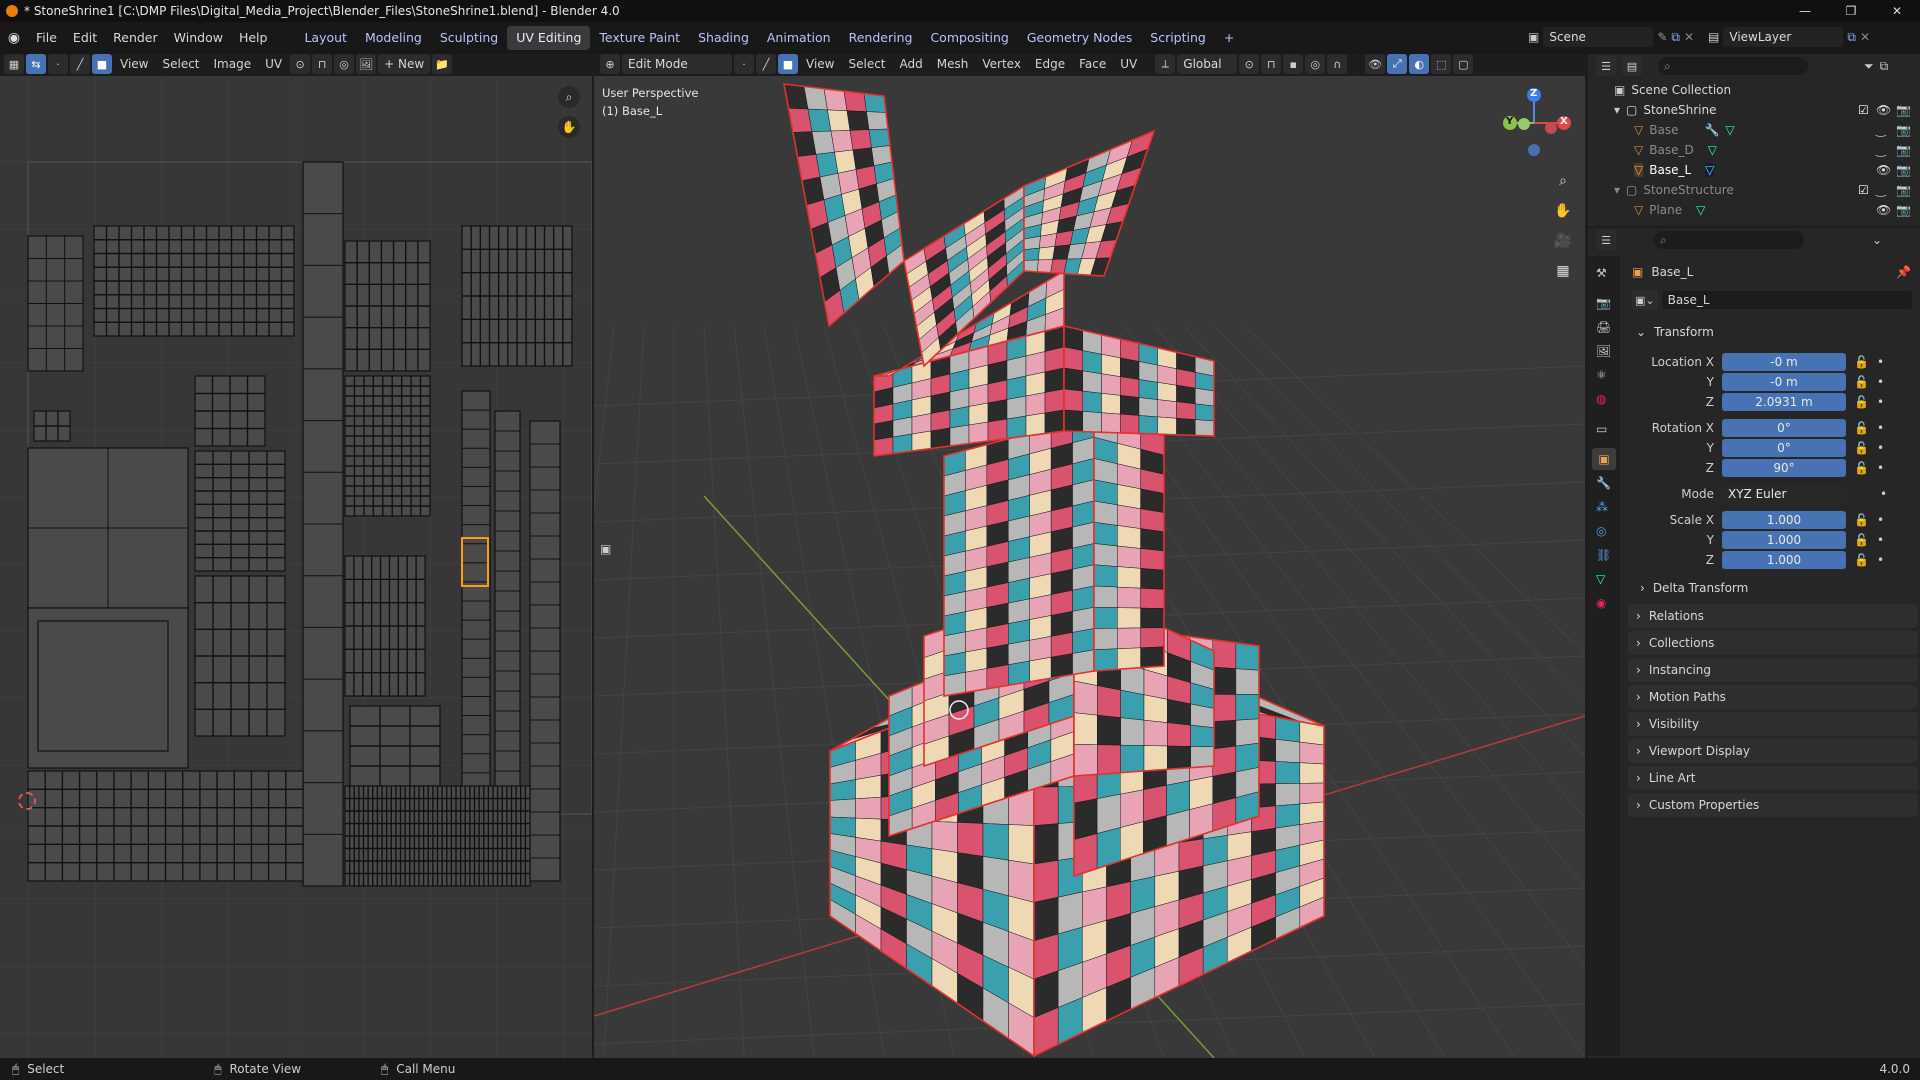  Describe the element at coordinates (1884, 66) in the screenshot. I see `new-collection-icon: ⧉` at that location.